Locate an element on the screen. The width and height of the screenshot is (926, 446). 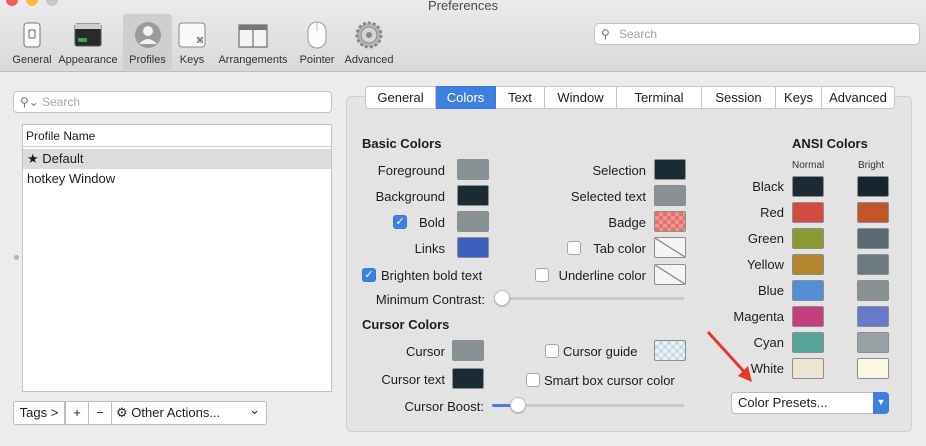
basic-colors-heading: Basic Colors is located at coordinates (402, 143).